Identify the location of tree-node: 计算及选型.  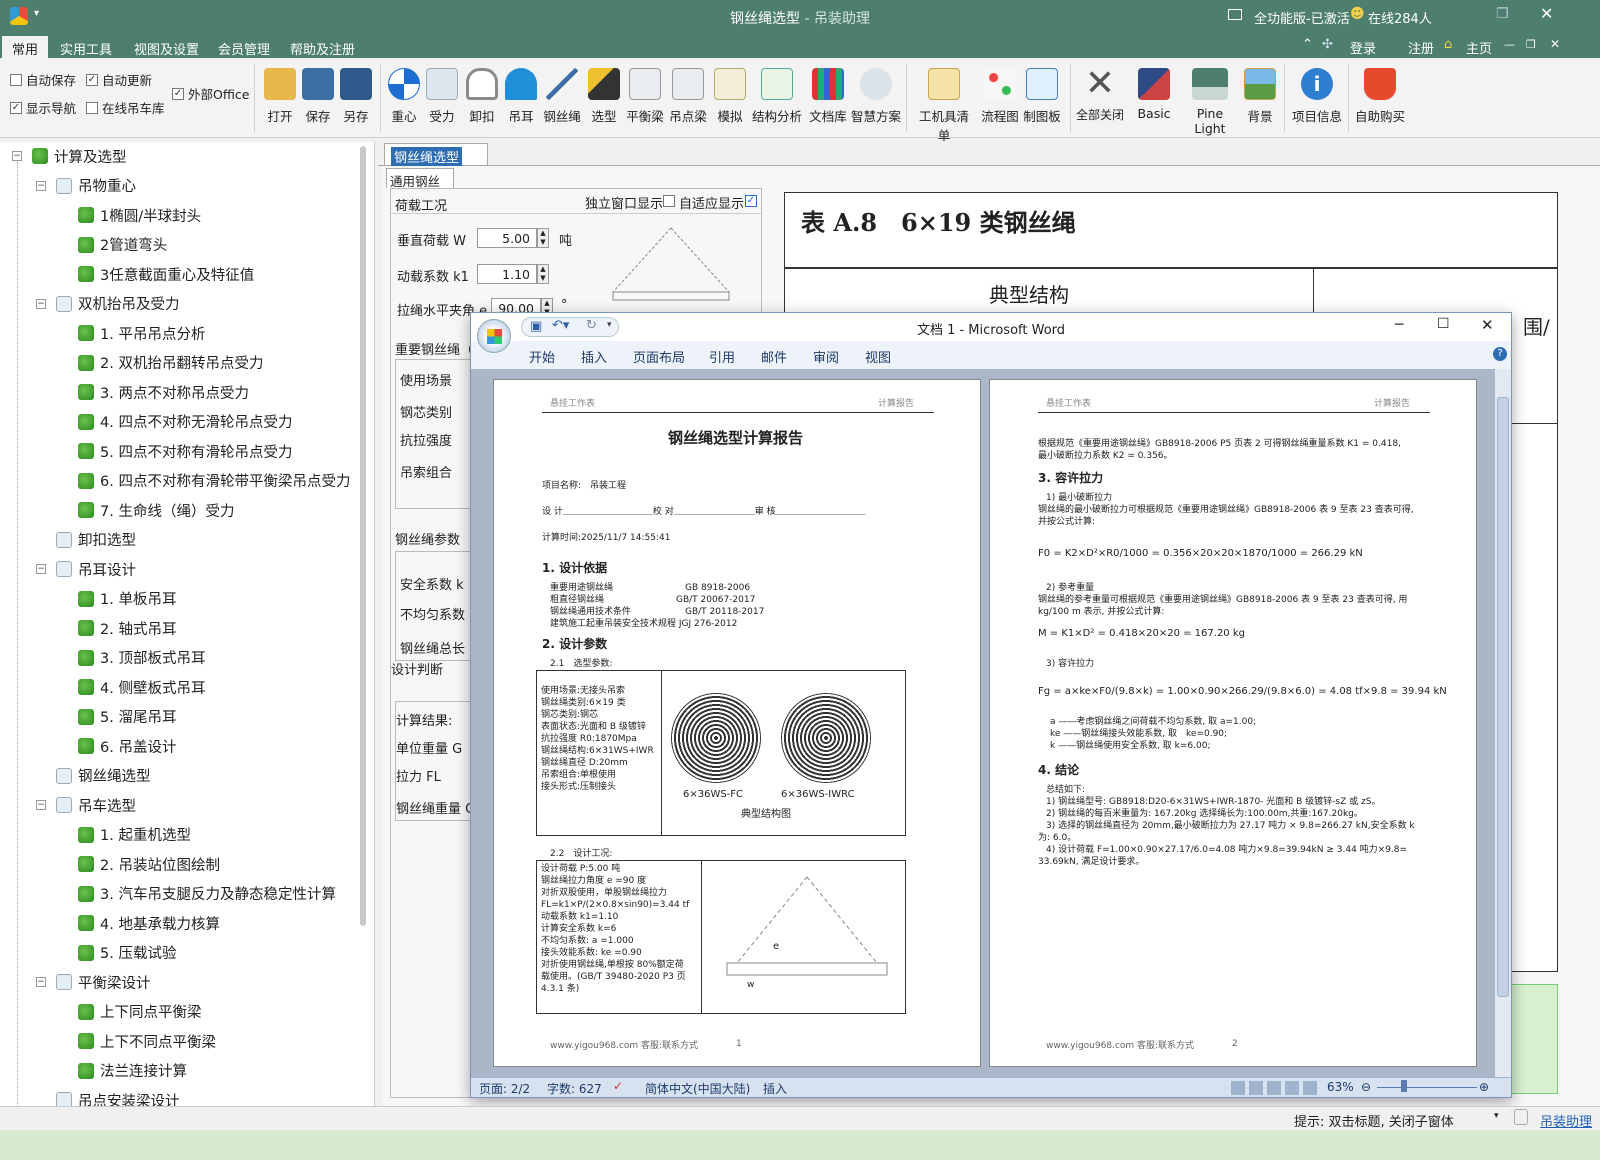
(79, 156).